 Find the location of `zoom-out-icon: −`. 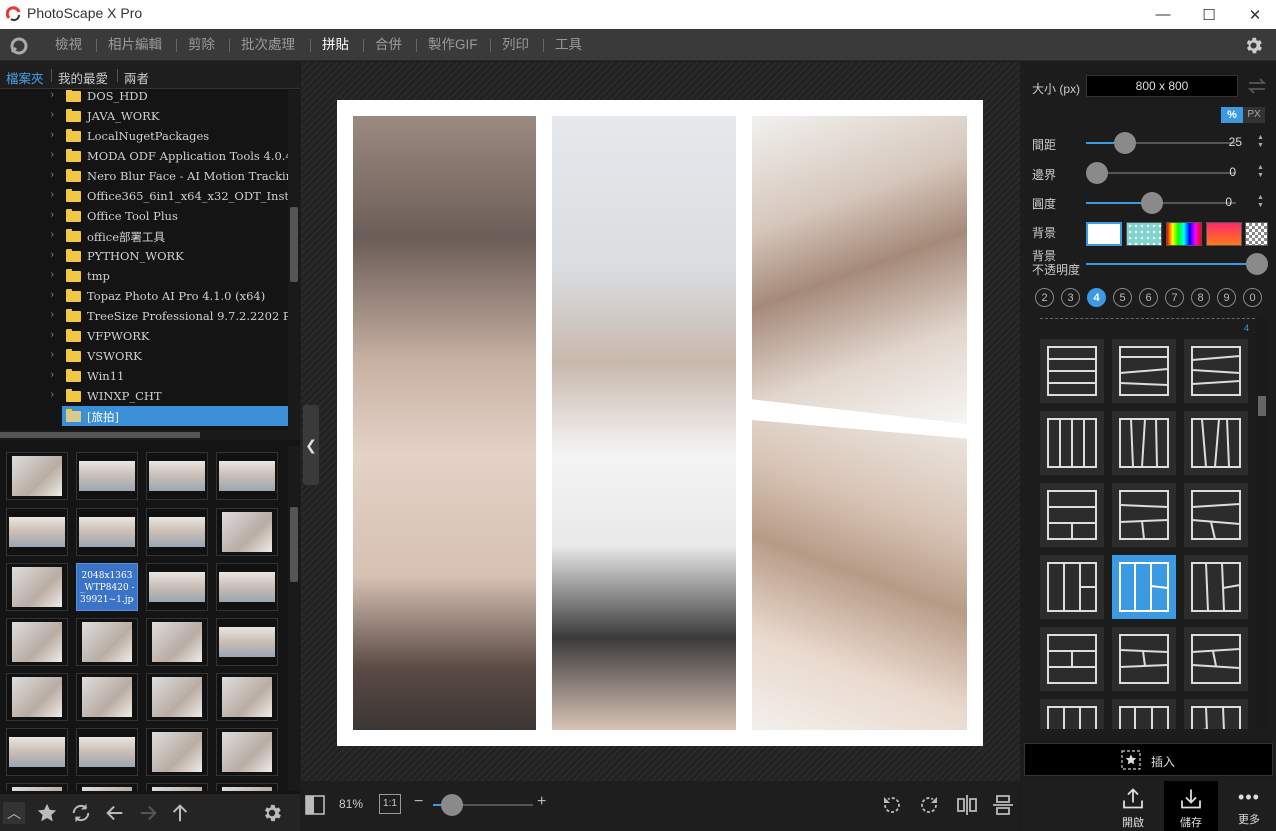

zoom-out-icon: − is located at coordinates (418, 802).